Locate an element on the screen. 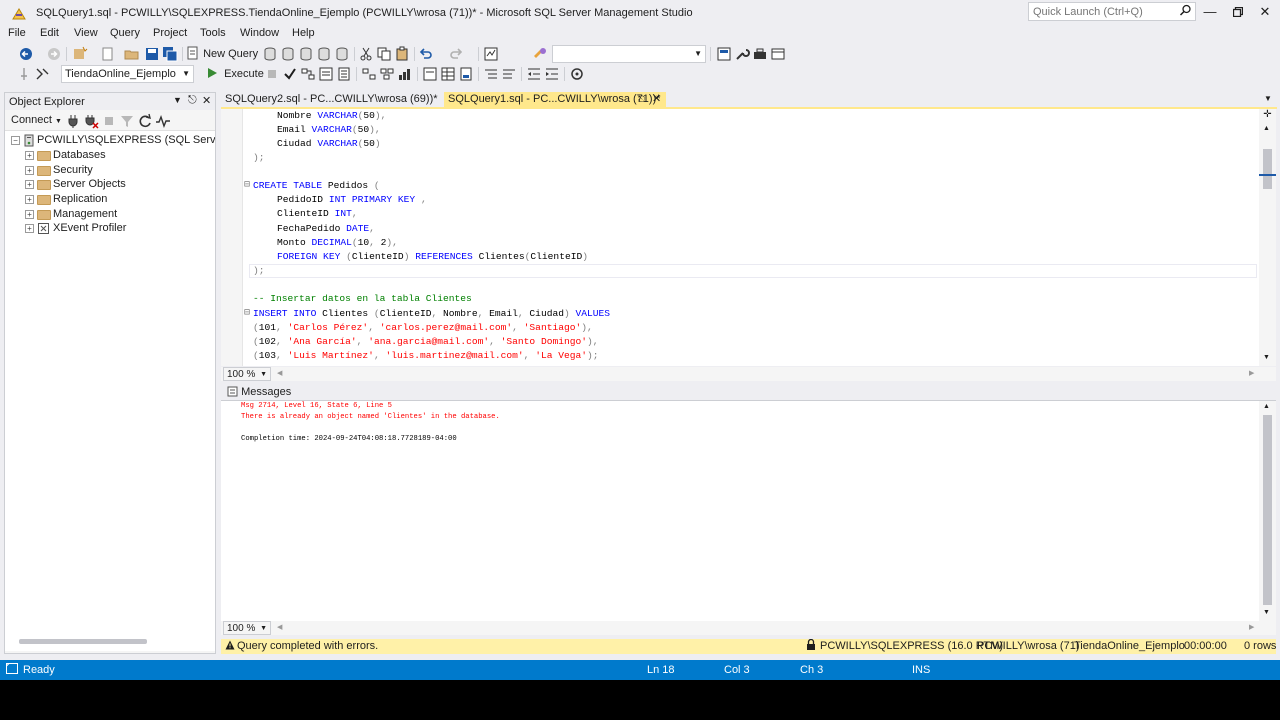  save-all-icon is located at coordinates (170, 54).